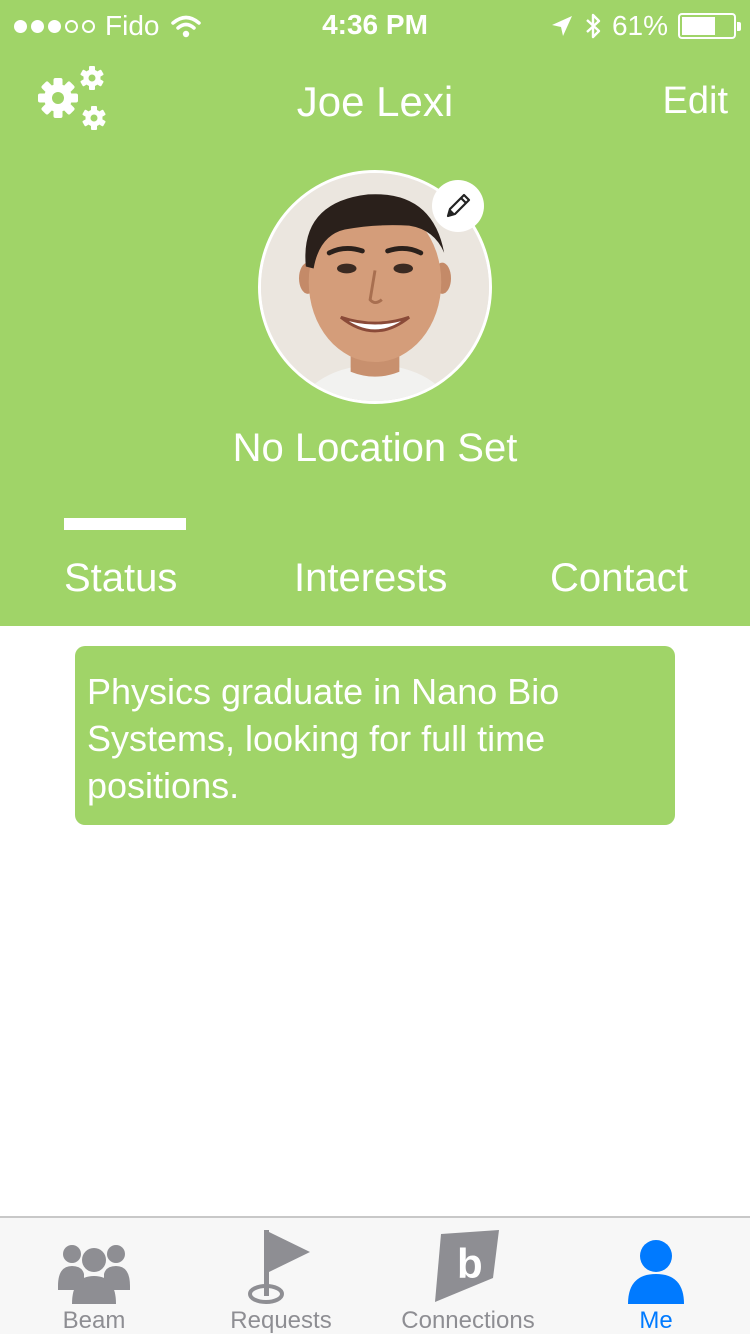  What do you see at coordinates (639, 25) in the screenshot?
I see `battery-percent: 61%` at bounding box center [639, 25].